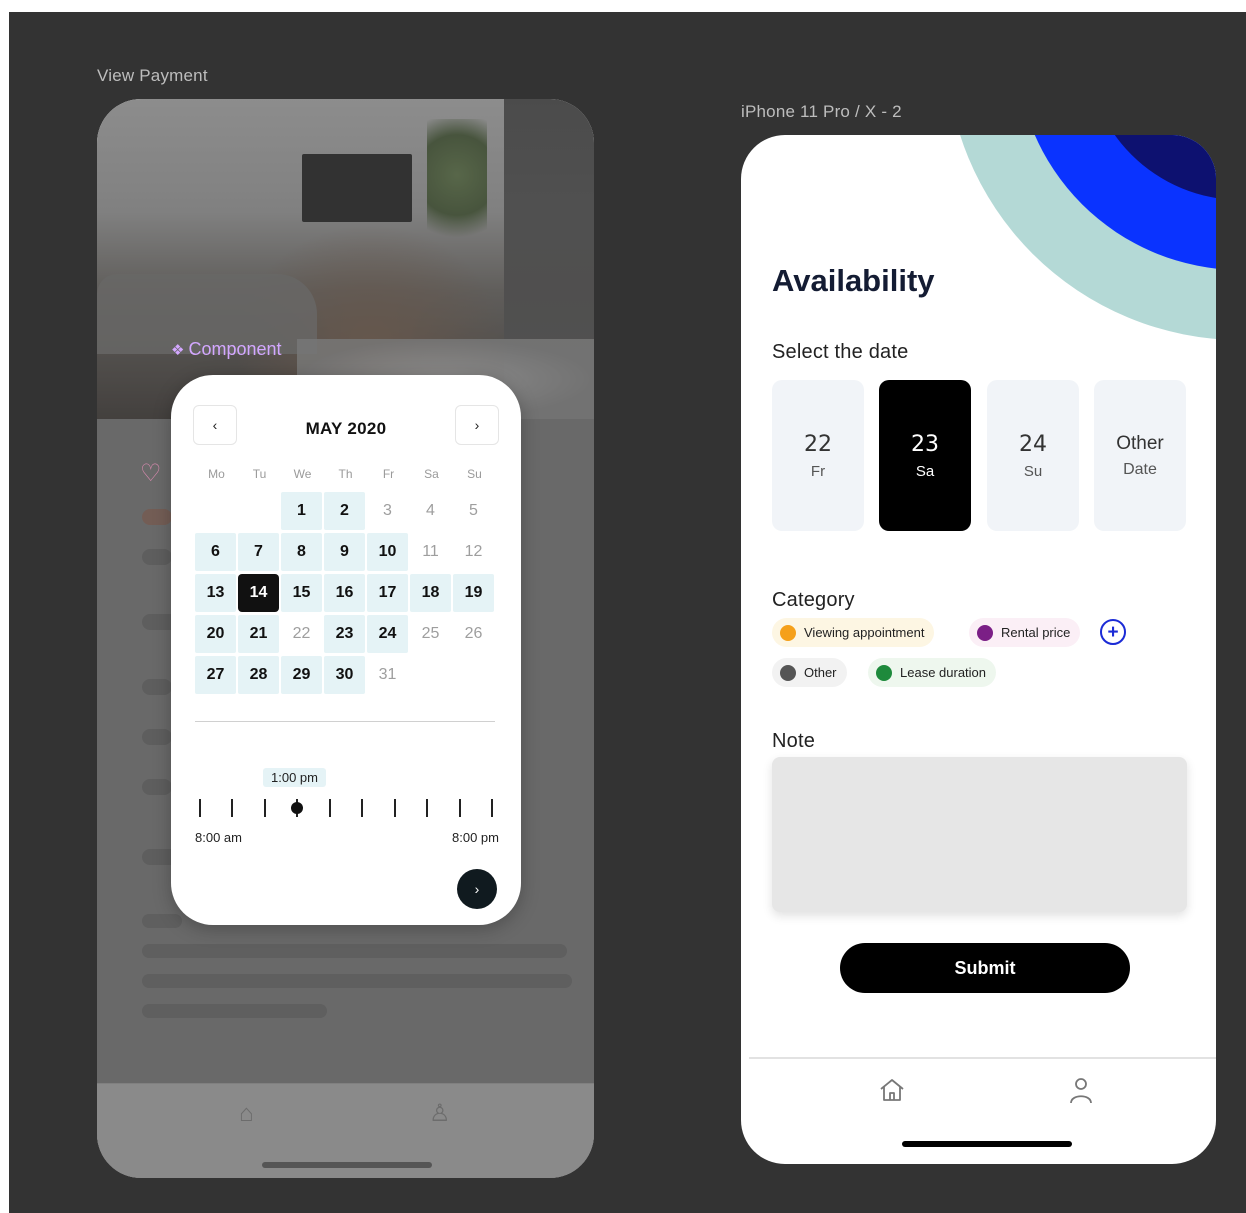 The image size is (1246, 1213). What do you see at coordinates (344, 511) in the screenshot?
I see `calendar-day: 2` at bounding box center [344, 511].